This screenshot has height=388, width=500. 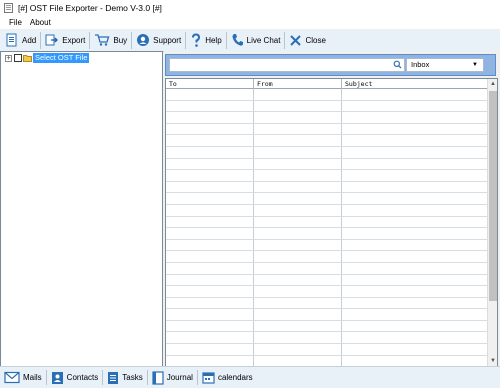 What do you see at coordinates (32, 377) in the screenshot?
I see `tab-mails-label: Mails` at bounding box center [32, 377].